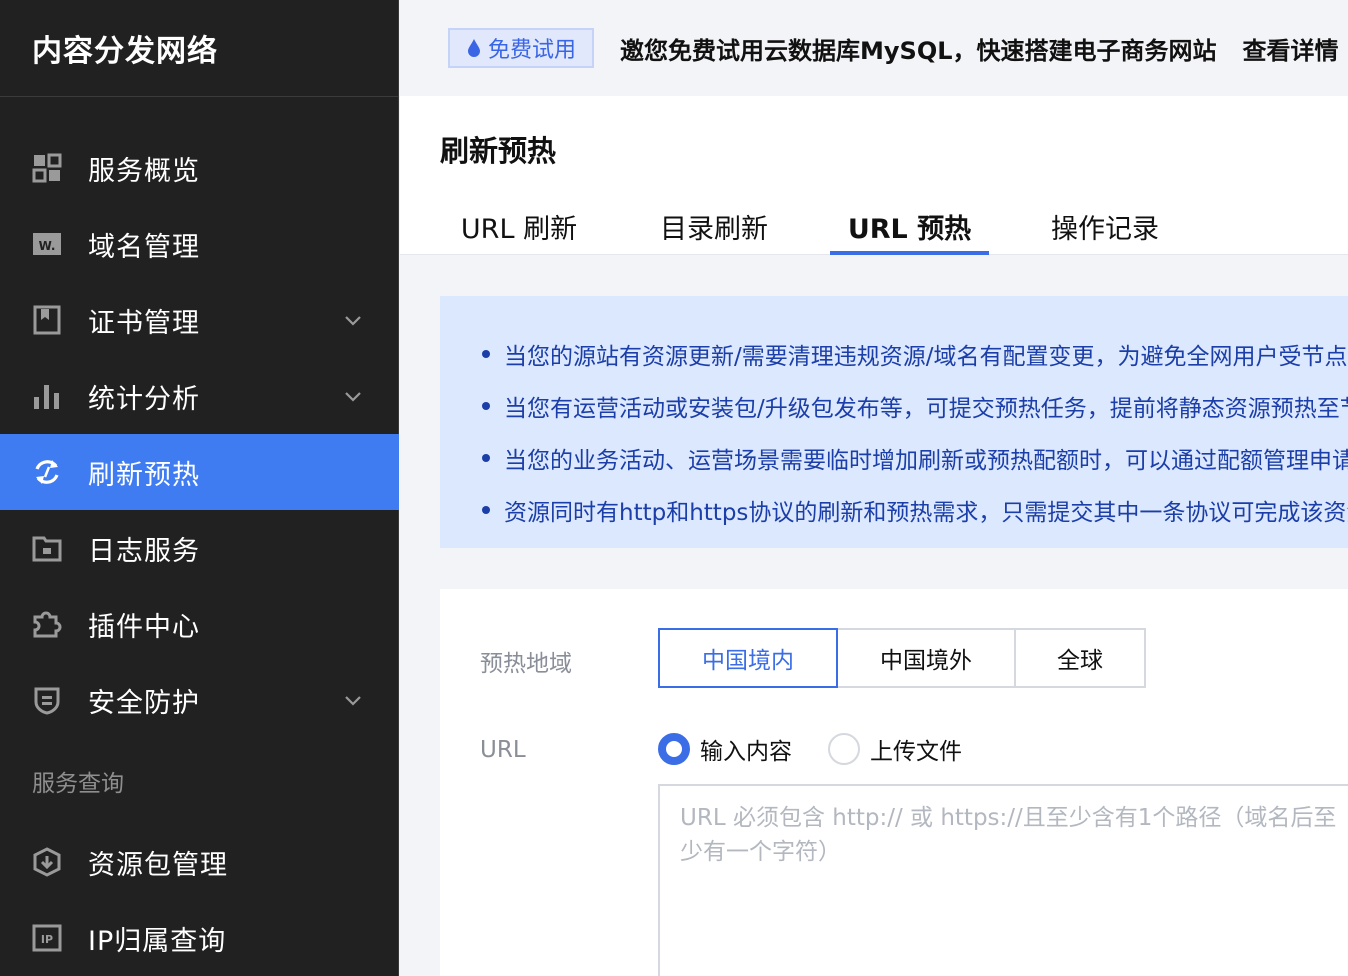 The height and width of the screenshot is (976, 1348). I want to click on radio-input-content: 输入内容, so click(725, 749).